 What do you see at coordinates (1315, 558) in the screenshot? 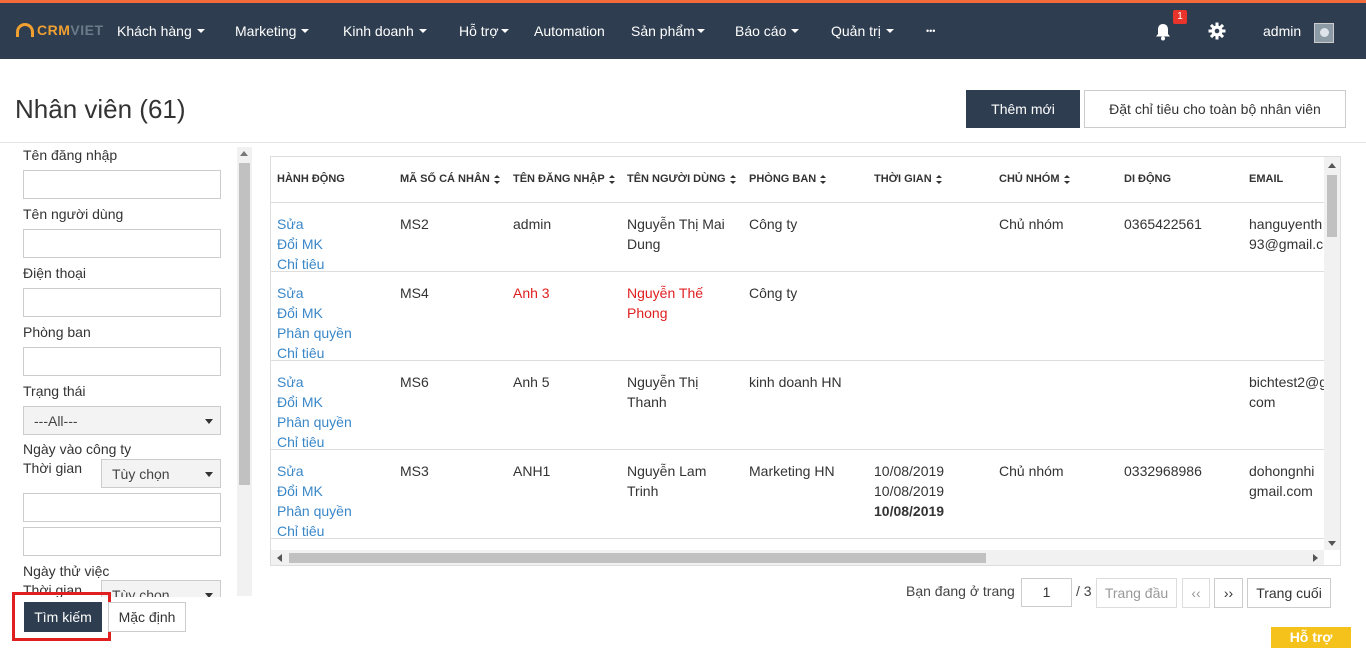
I see `scroll-right-icon` at bounding box center [1315, 558].